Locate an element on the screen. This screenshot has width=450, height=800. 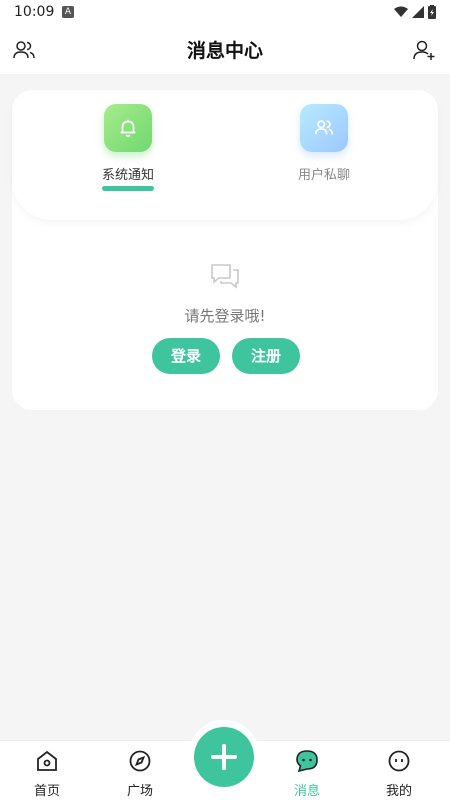
active-tab-indicator is located at coordinates (128, 188).